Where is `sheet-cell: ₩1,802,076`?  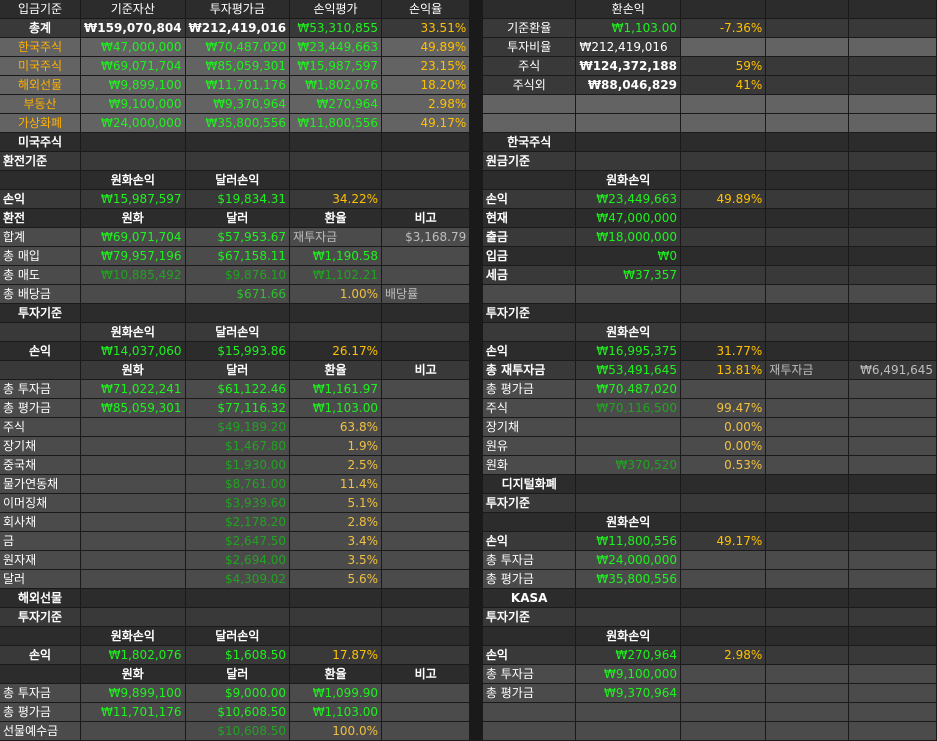 sheet-cell: ₩1,802,076 is located at coordinates (133, 655).